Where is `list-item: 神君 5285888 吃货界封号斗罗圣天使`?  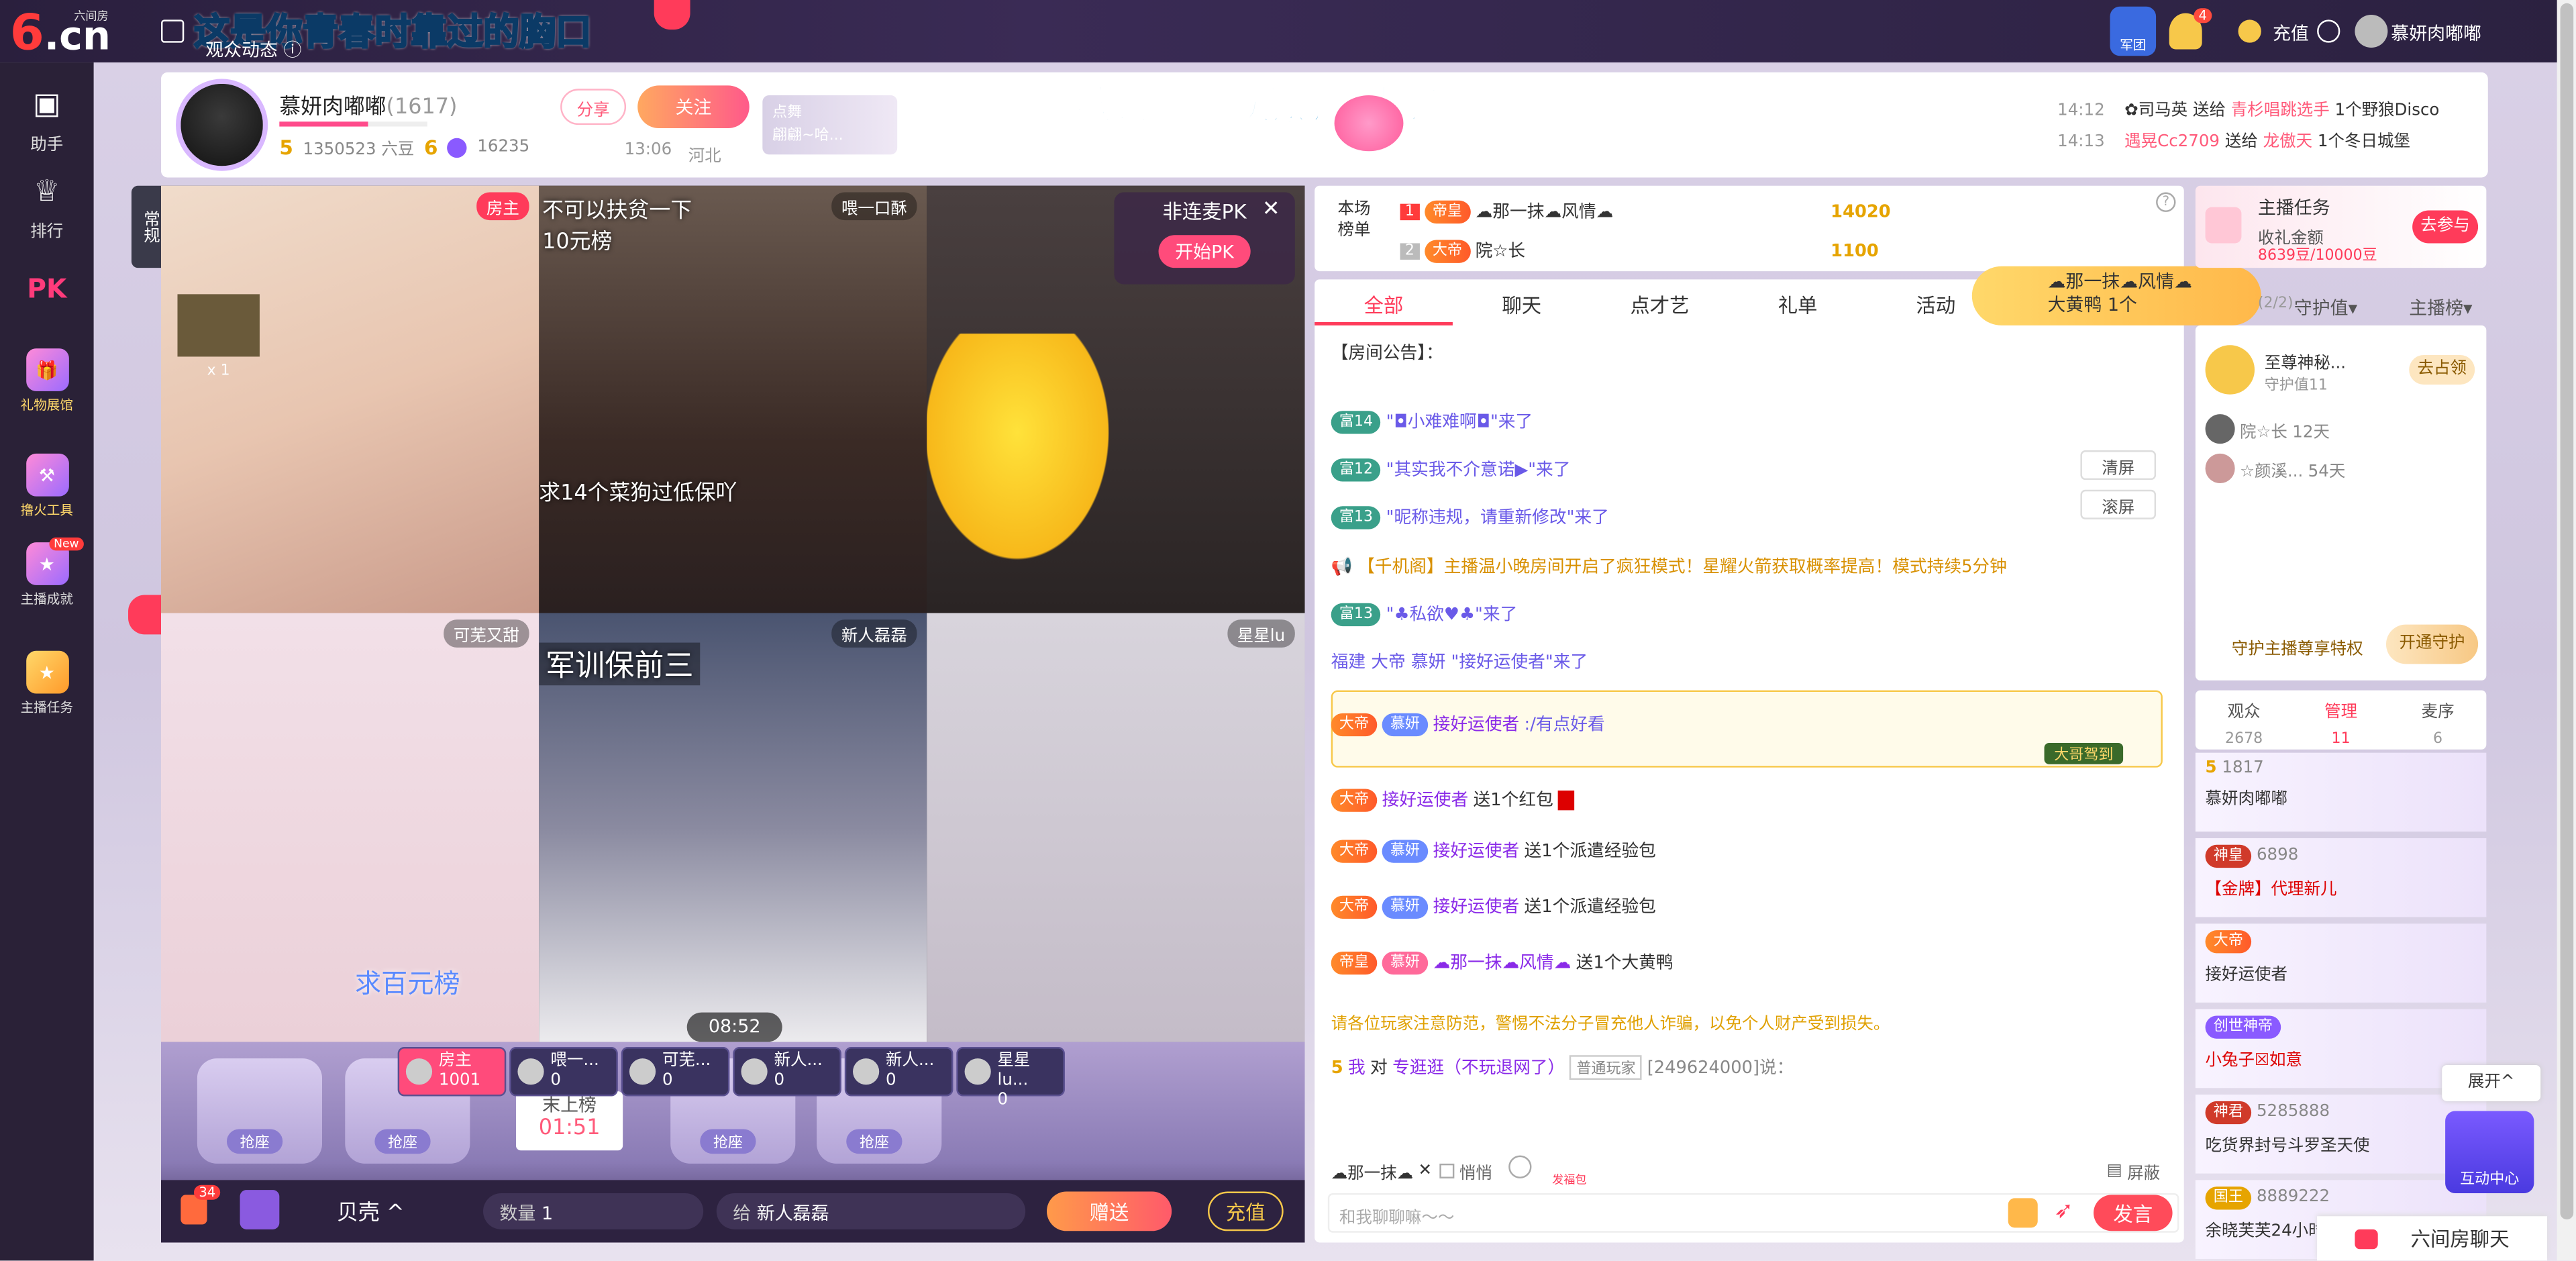
list-item: 神君 5285888 吃货界封号斗罗圣天使 is located at coordinates (2341, 1134).